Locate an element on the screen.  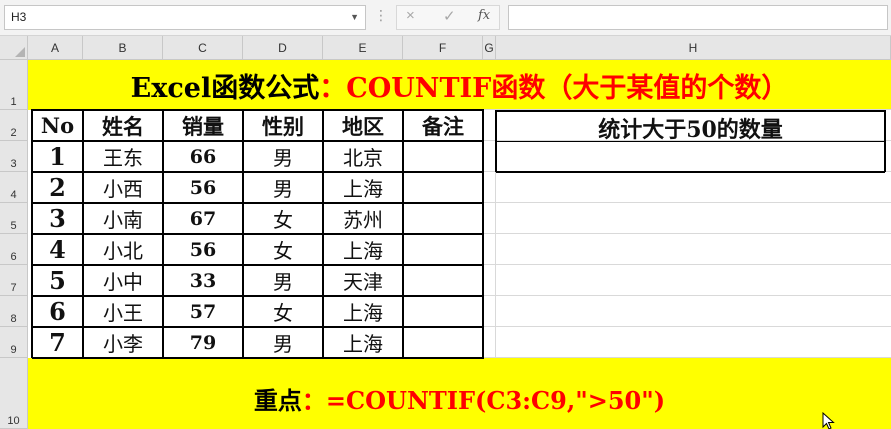
table-cell: 79 is located at coordinates (203, 342).